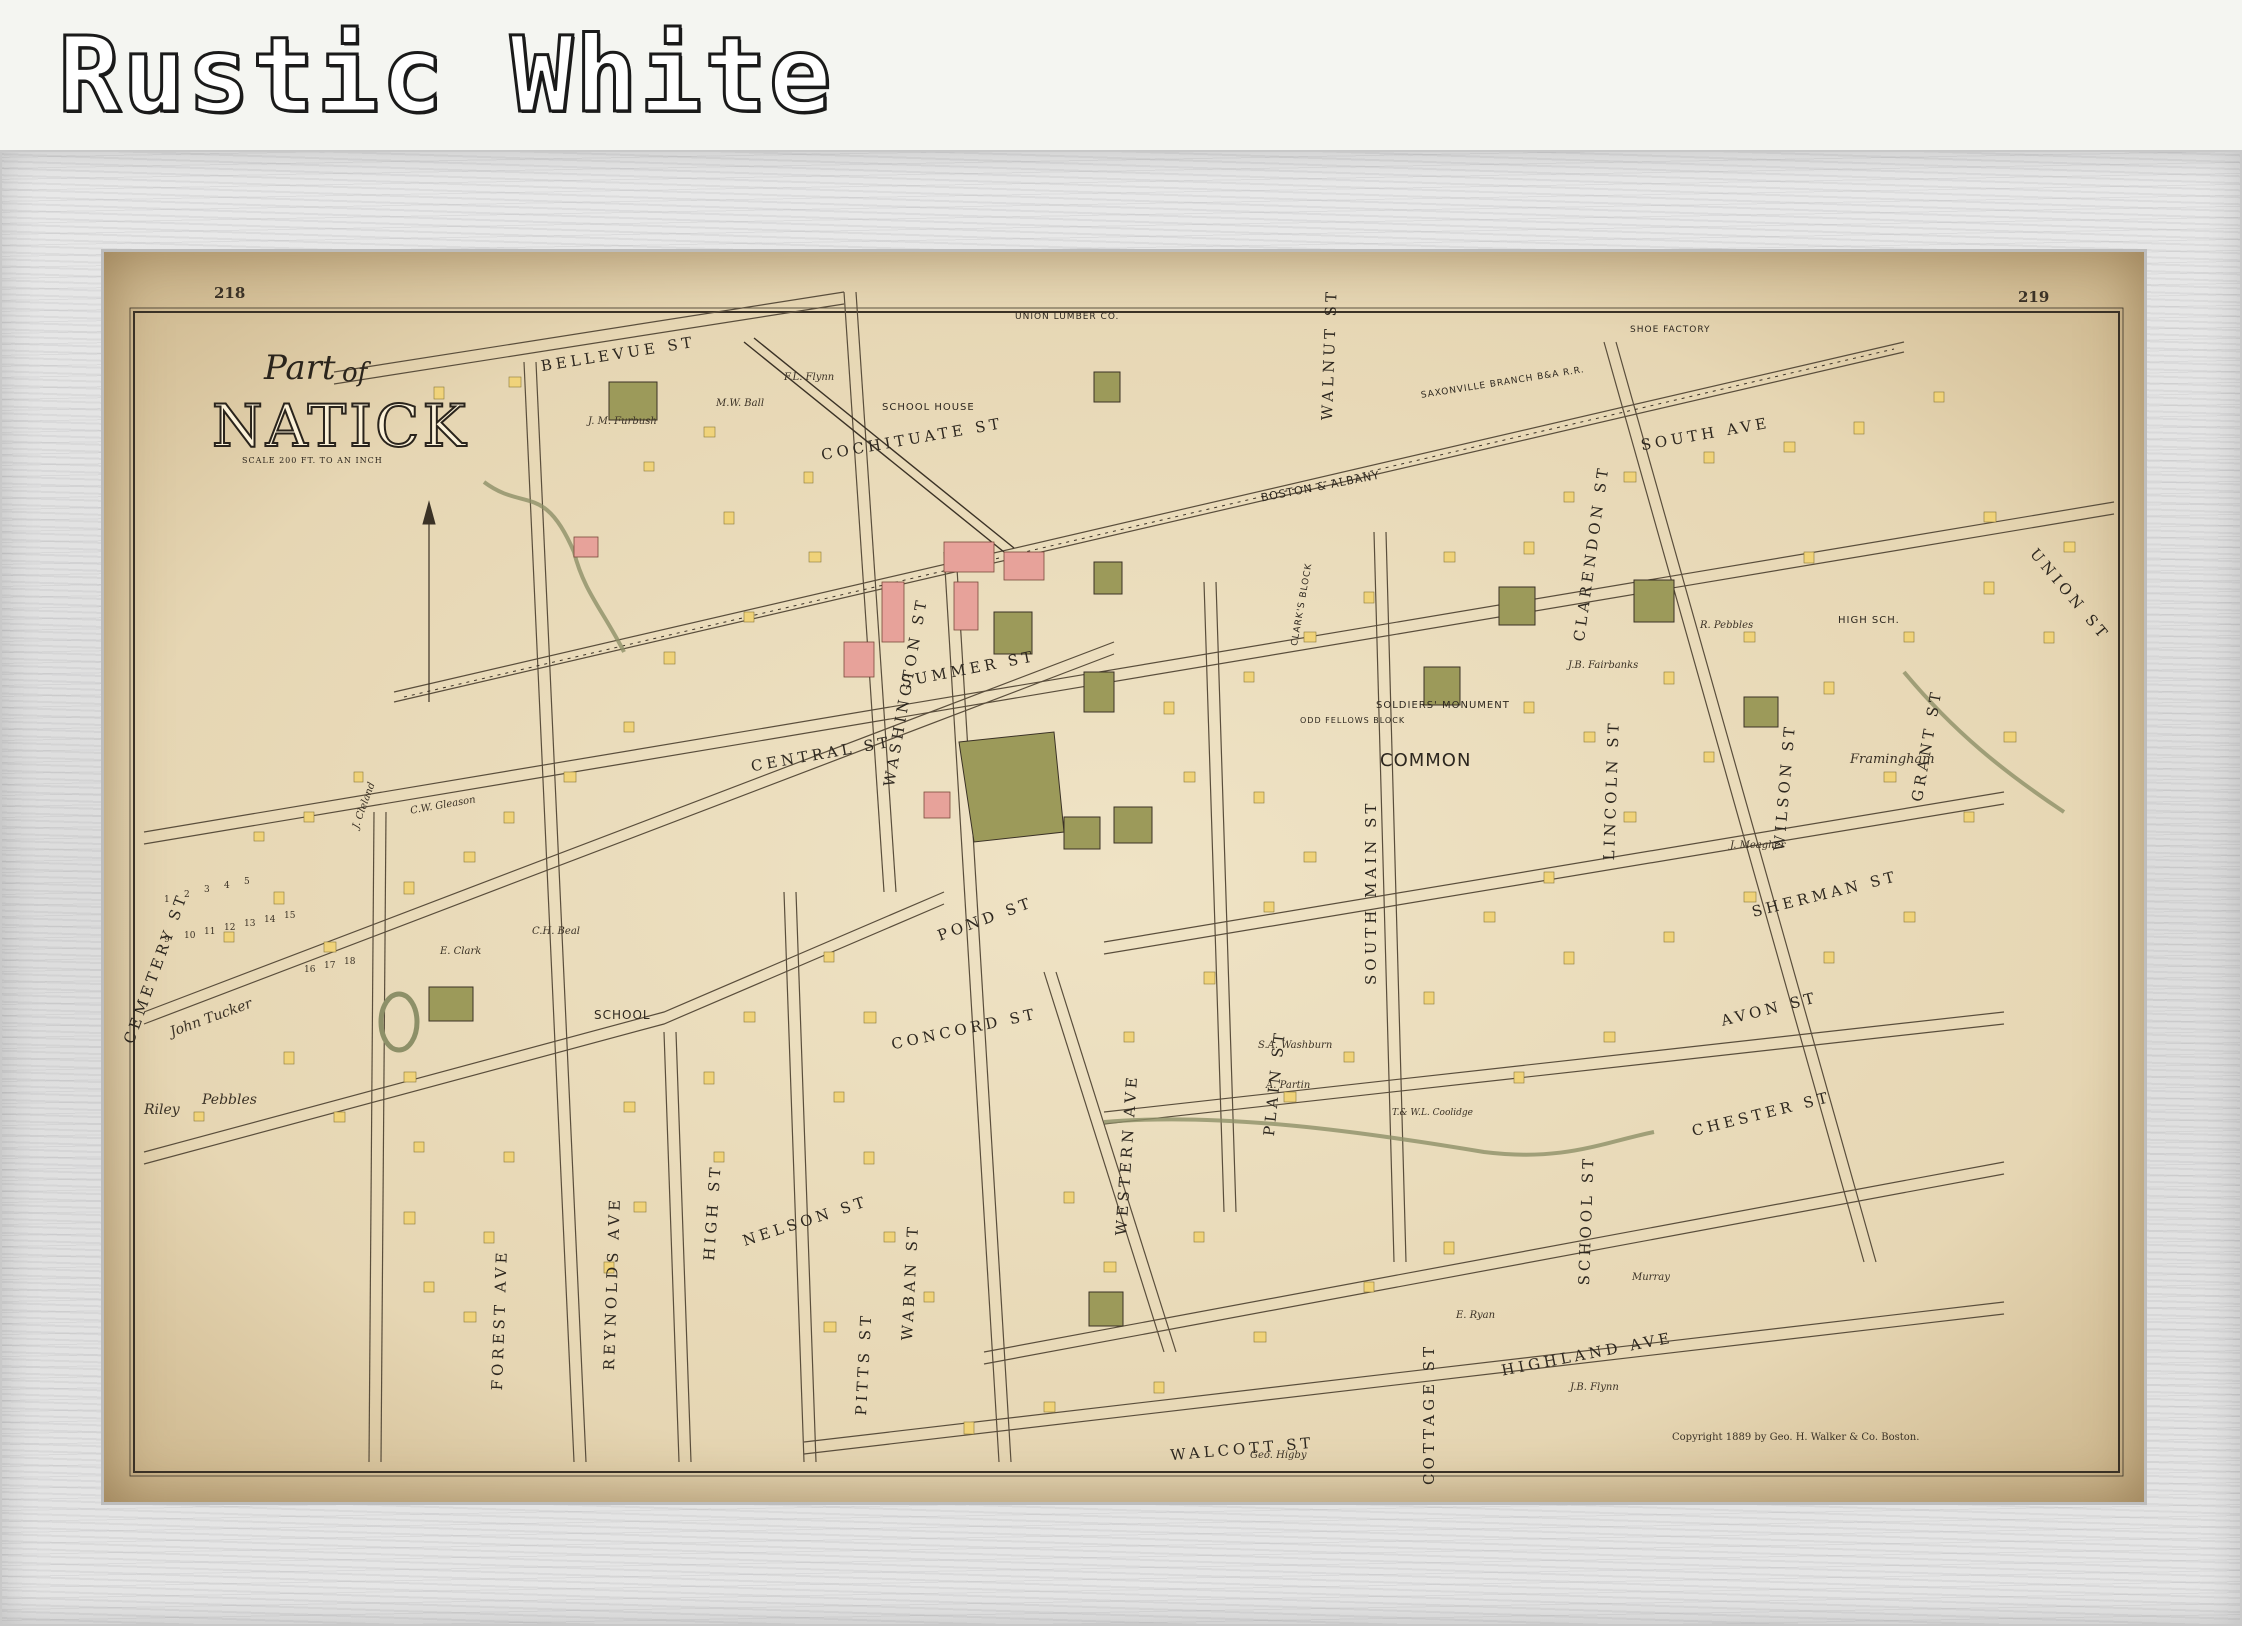 This screenshot has width=2242, height=1626. What do you see at coordinates (1396, 897) in the screenshot?
I see `wilson-road-edge` at bounding box center [1396, 897].